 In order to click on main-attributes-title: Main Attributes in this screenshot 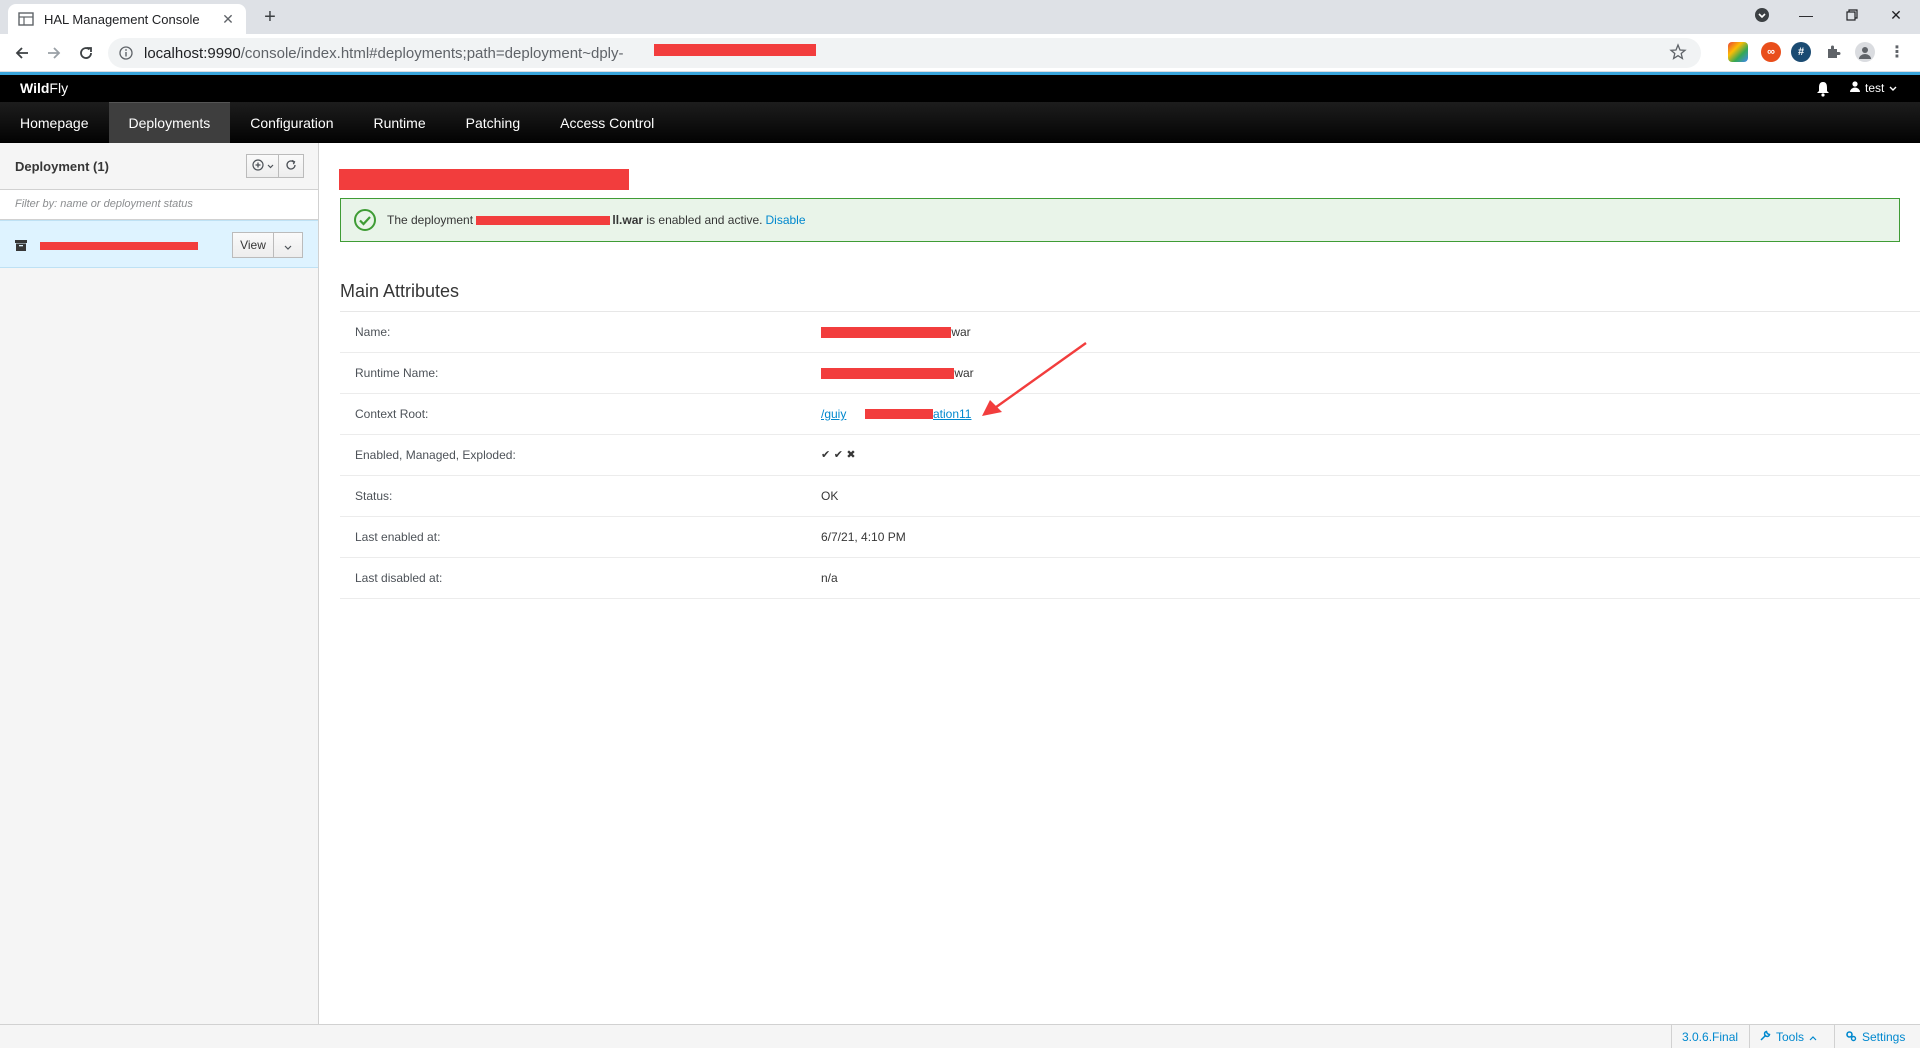, I will do `click(400, 291)`.